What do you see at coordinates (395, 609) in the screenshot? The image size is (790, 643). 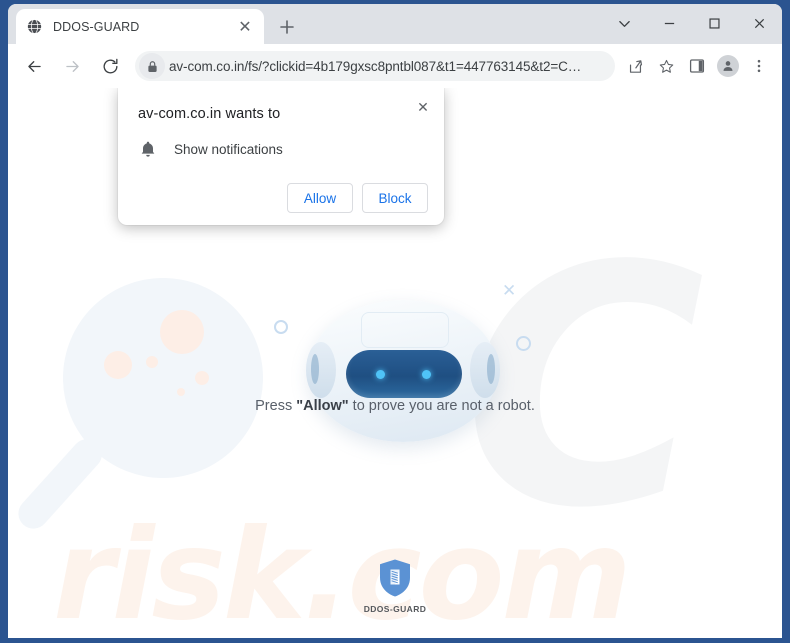 I see `footer-logo-label: DDOS-GUARD` at bounding box center [395, 609].